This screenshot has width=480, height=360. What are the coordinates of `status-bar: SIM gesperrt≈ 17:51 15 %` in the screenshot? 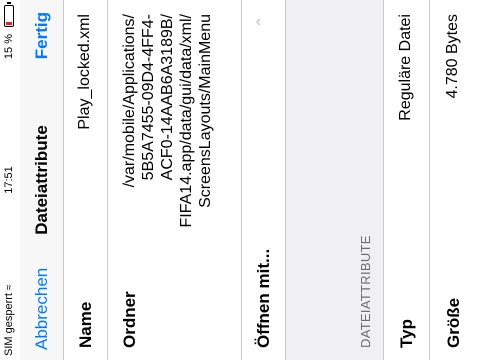 It's located at (10, 180).